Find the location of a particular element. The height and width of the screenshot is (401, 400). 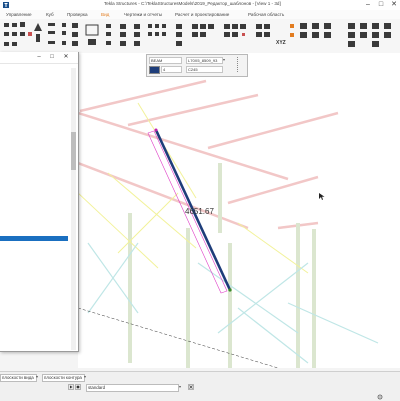

beam-start-handle is located at coordinates (156, 130).